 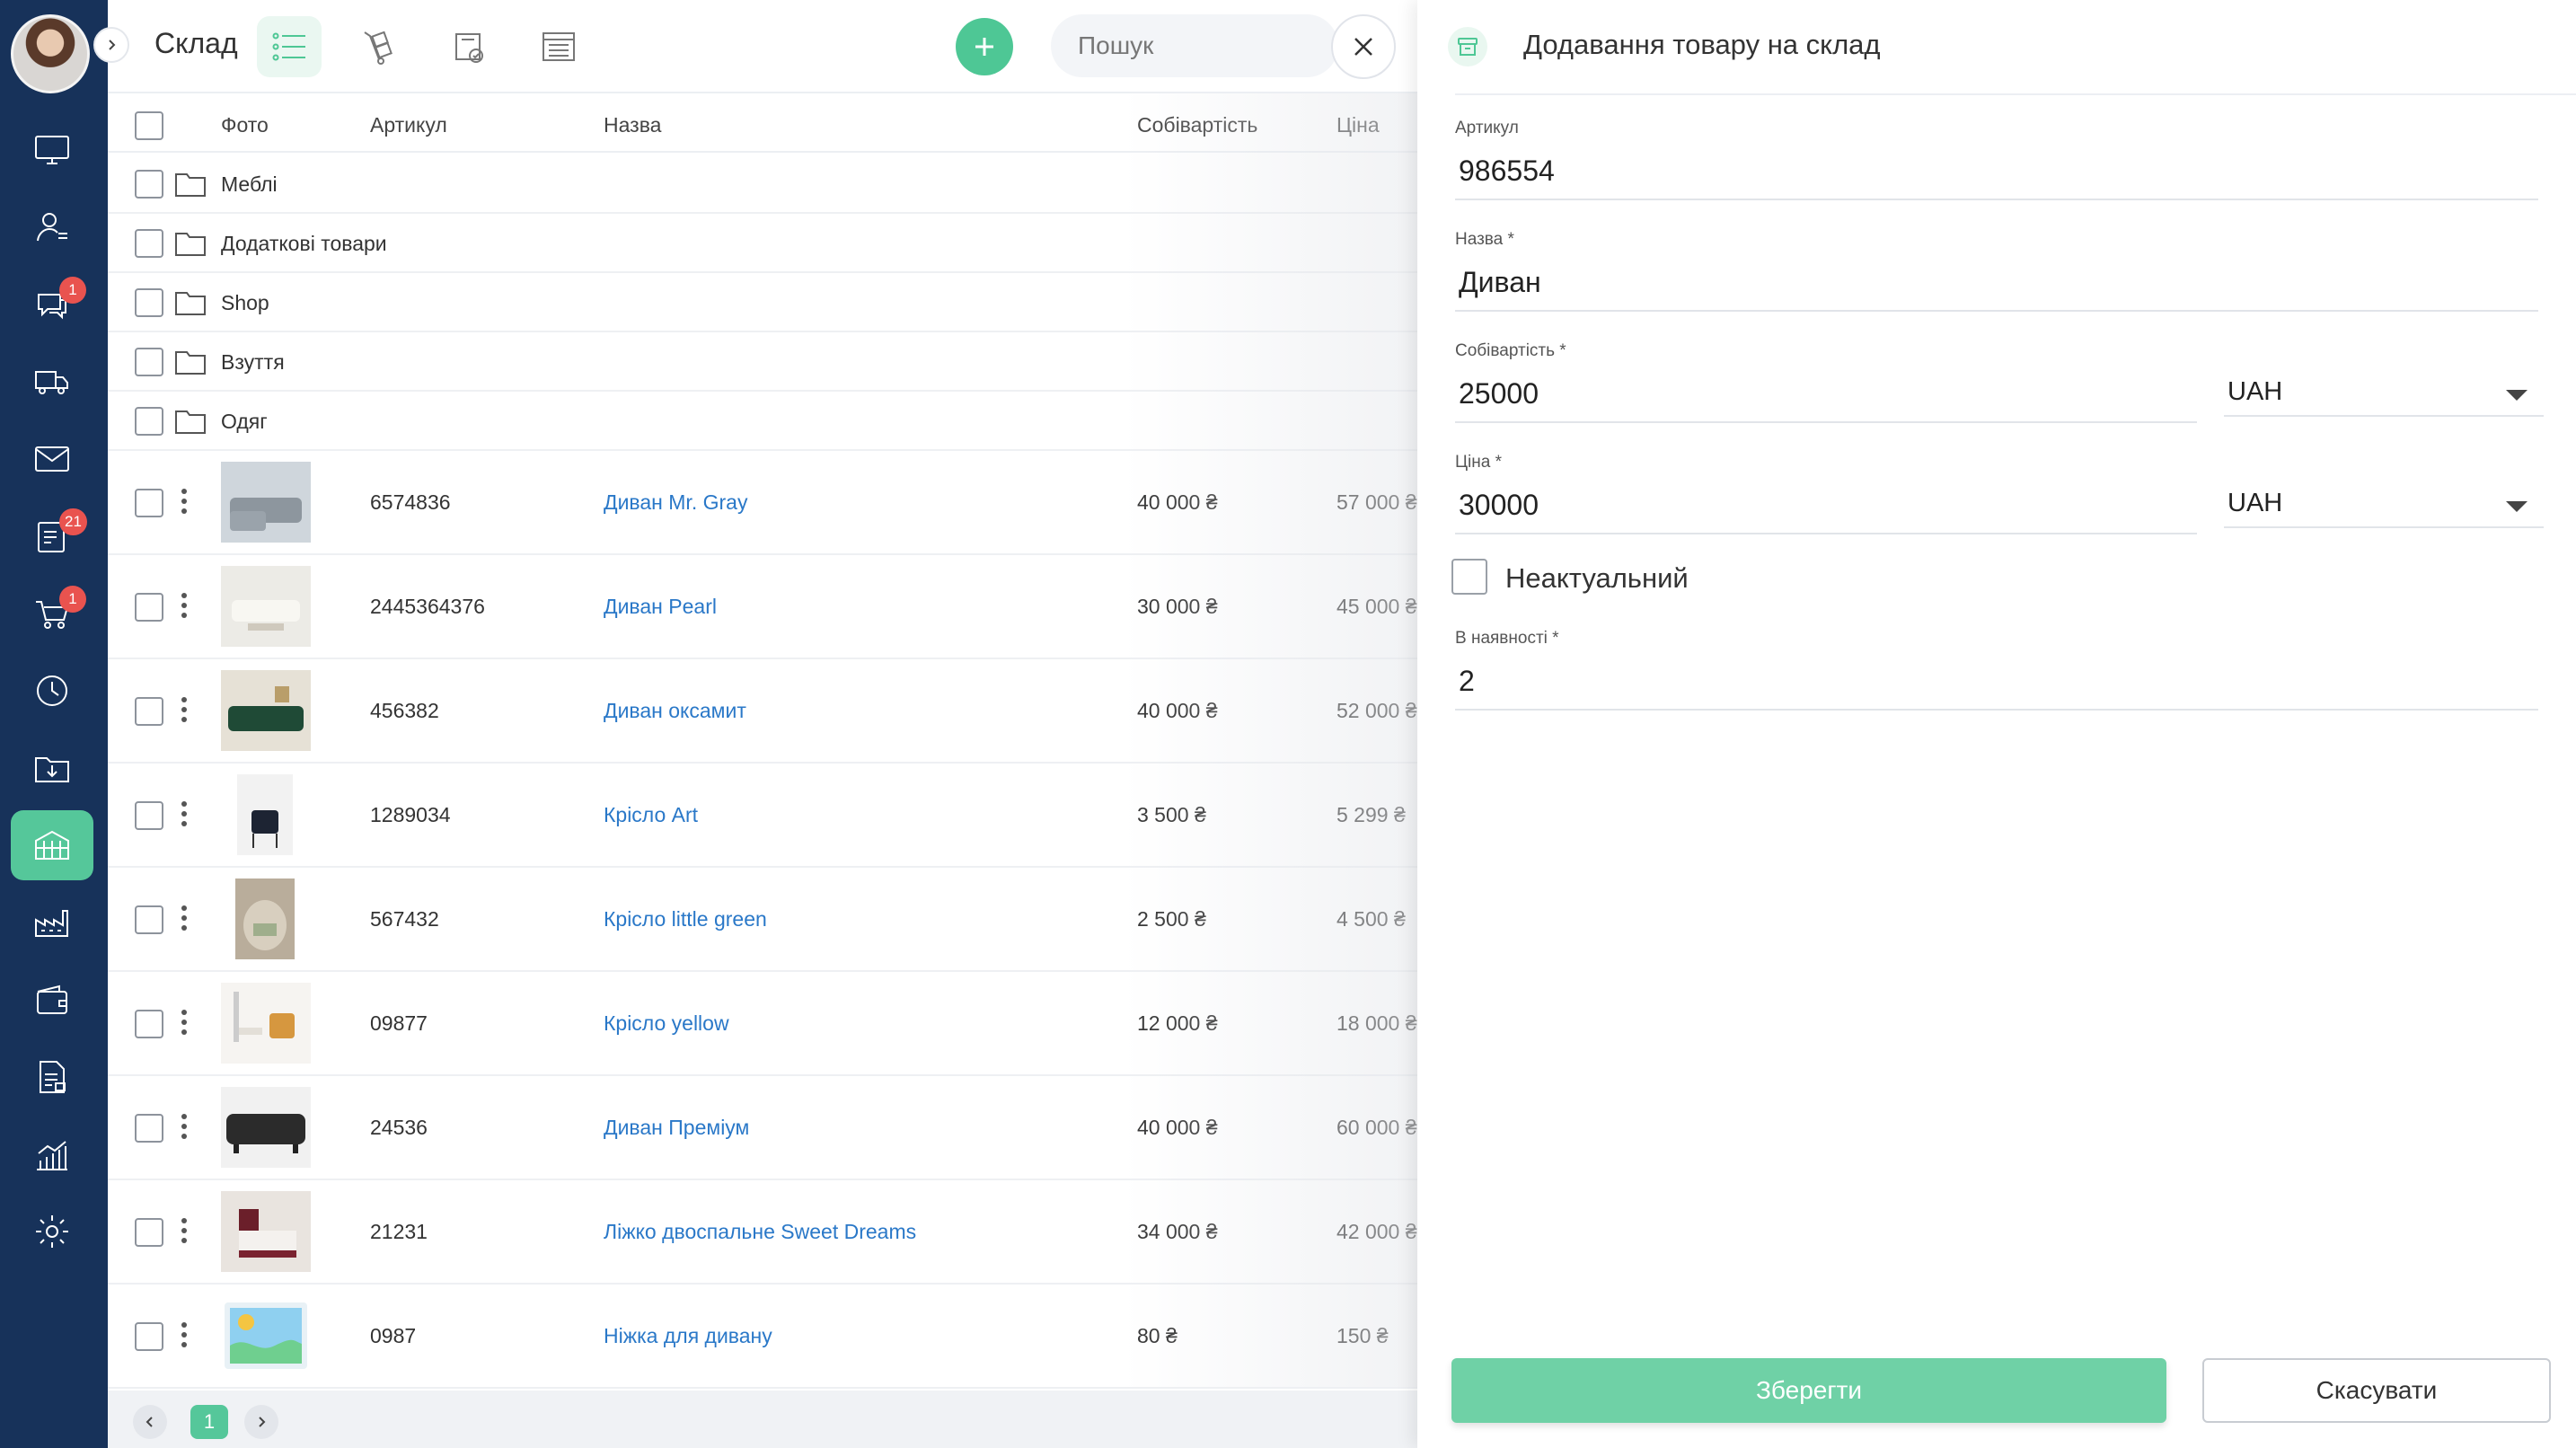 What do you see at coordinates (632, 125) in the screenshot?
I see `column-name: Назва` at bounding box center [632, 125].